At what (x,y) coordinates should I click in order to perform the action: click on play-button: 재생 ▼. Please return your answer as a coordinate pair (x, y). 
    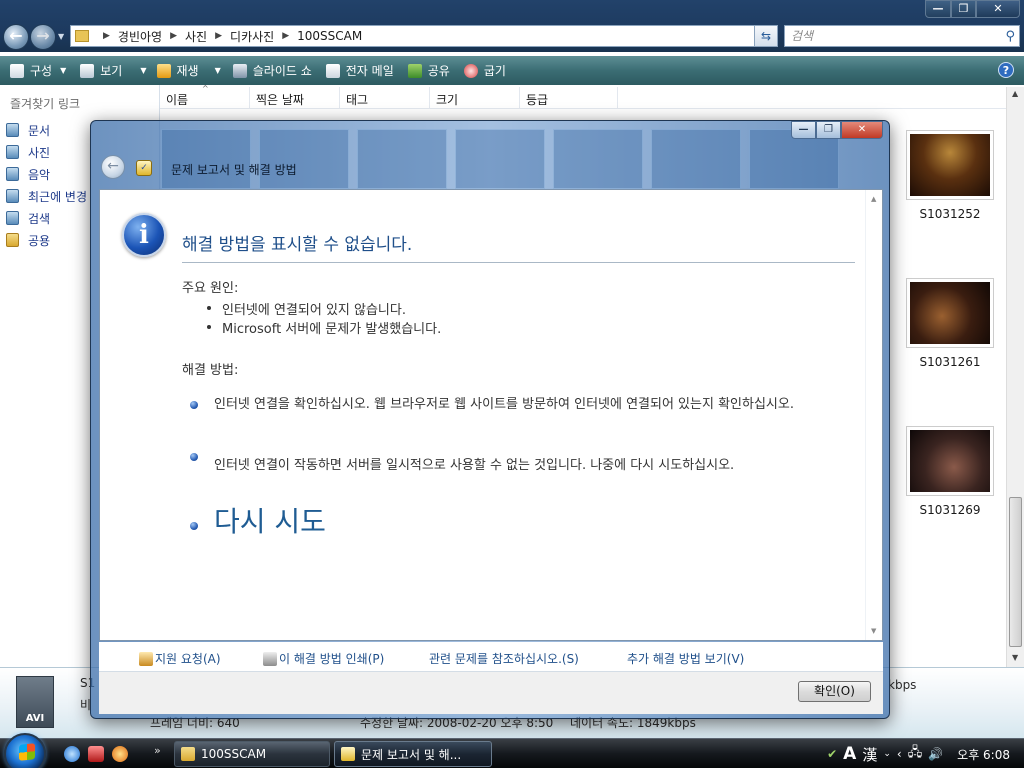
    Looking at the image, I should click on (188, 70).